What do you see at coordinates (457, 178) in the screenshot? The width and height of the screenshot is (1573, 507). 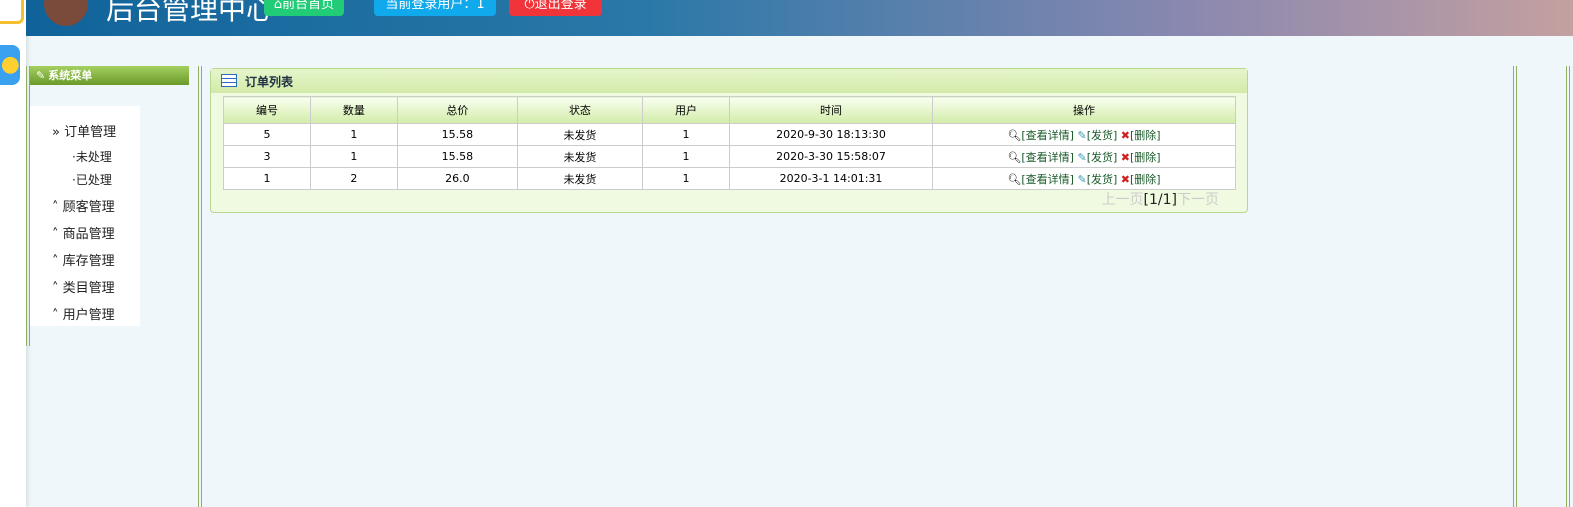 I see `table-cell: 26.0` at bounding box center [457, 178].